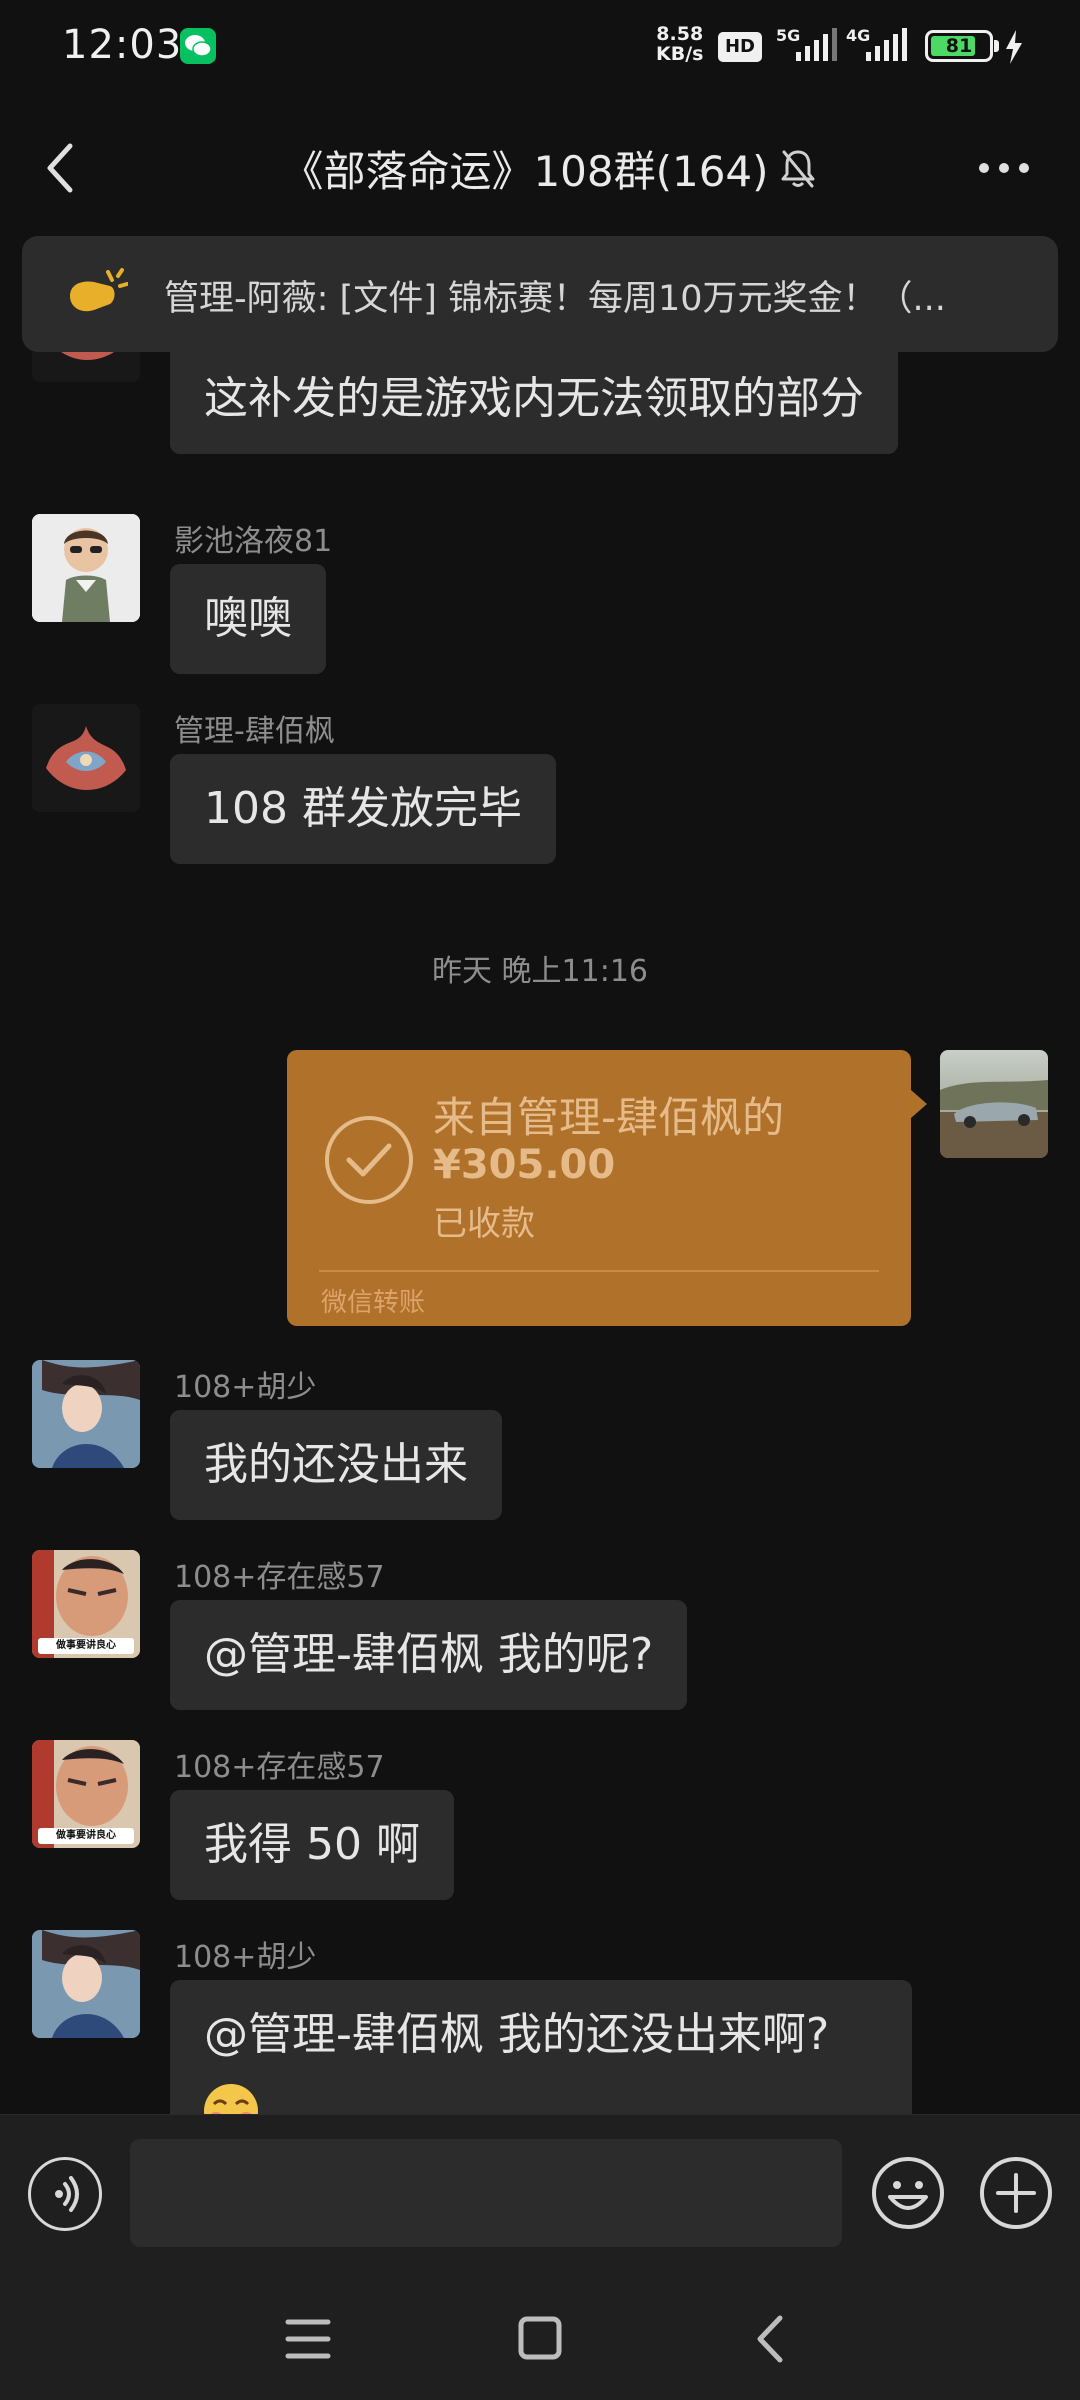 The height and width of the screenshot is (2400, 1080). Describe the element at coordinates (599, 1271) in the screenshot. I see `transfer-divider` at that location.